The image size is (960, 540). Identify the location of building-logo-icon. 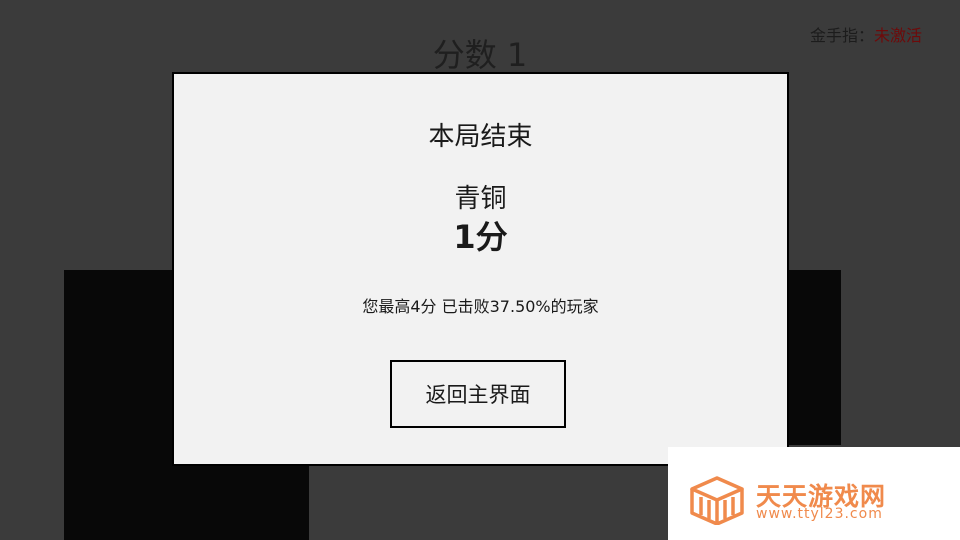
(717, 500).